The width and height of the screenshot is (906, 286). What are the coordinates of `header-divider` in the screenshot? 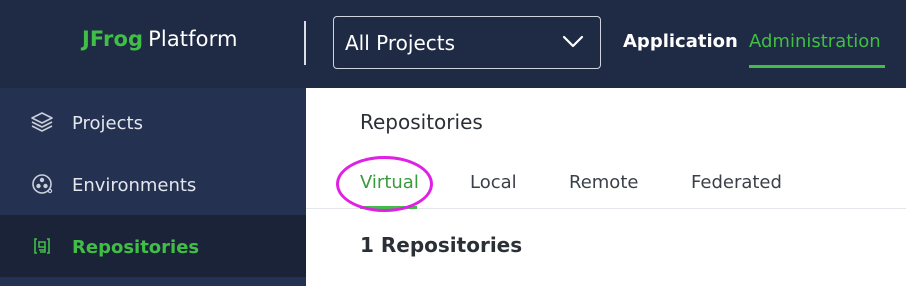 It's located at (305, 43).